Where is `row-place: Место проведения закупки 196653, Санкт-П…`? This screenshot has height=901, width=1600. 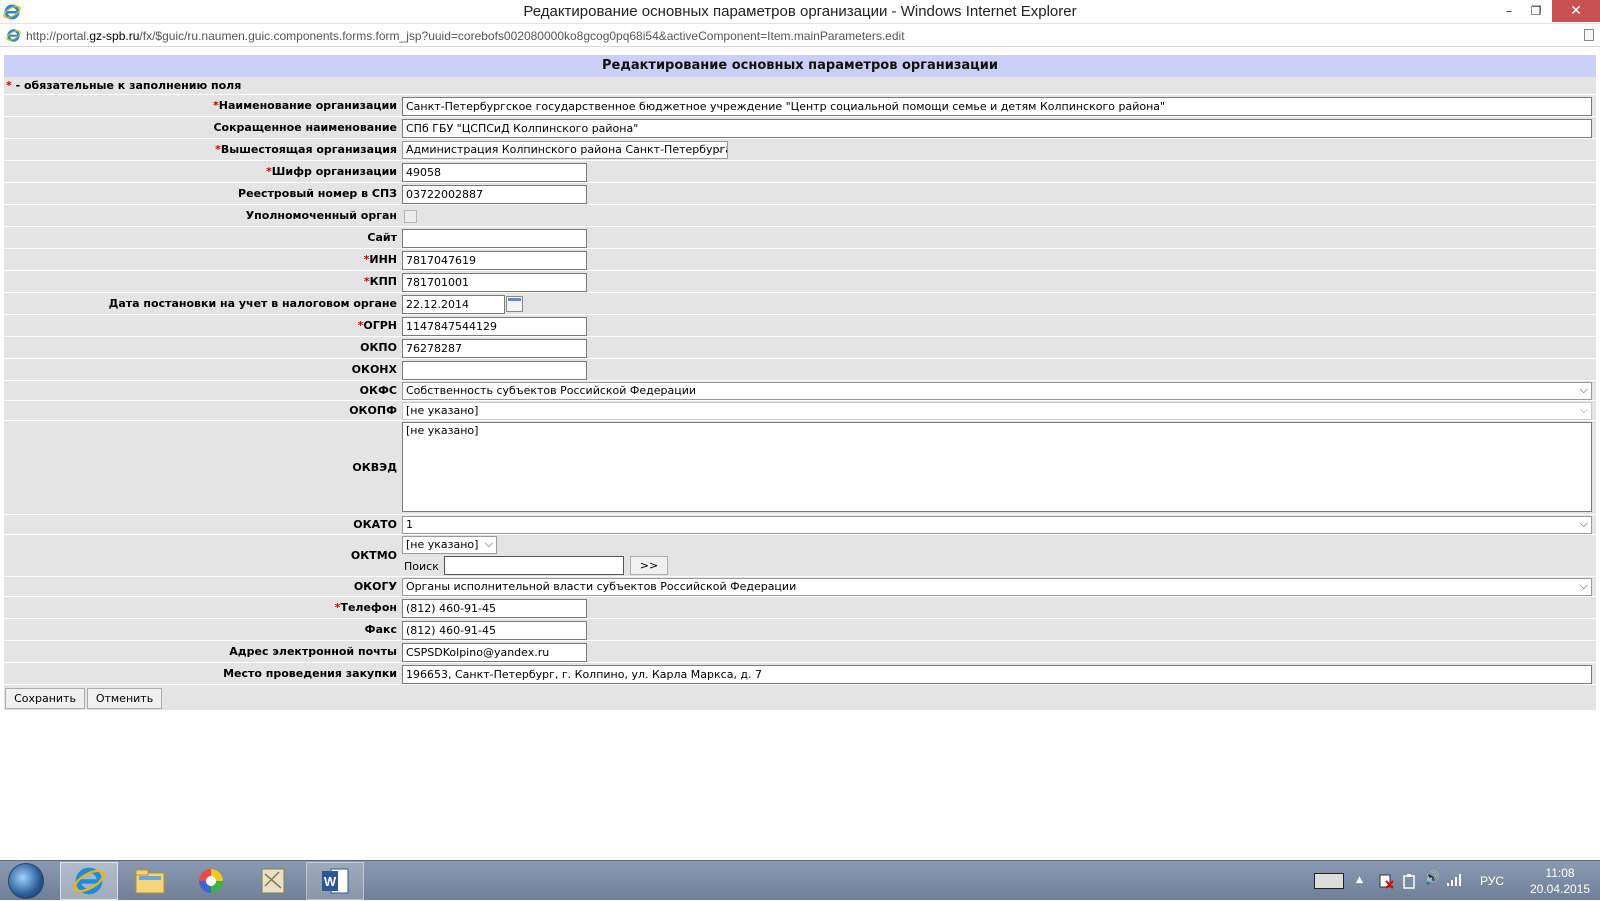 row-place: Место проведения закупки 196653, Санкт-П… is located at coordinates (800, 673).